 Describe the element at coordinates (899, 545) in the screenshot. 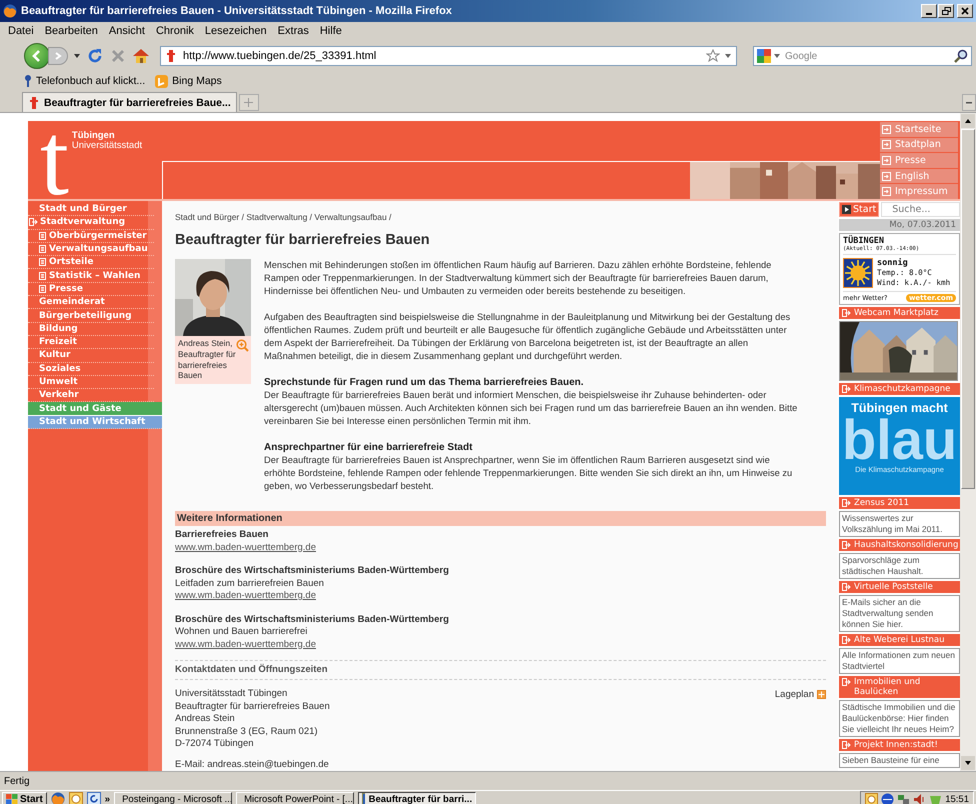

I see `box-header: Haushaltskonsolidierung` at that location.